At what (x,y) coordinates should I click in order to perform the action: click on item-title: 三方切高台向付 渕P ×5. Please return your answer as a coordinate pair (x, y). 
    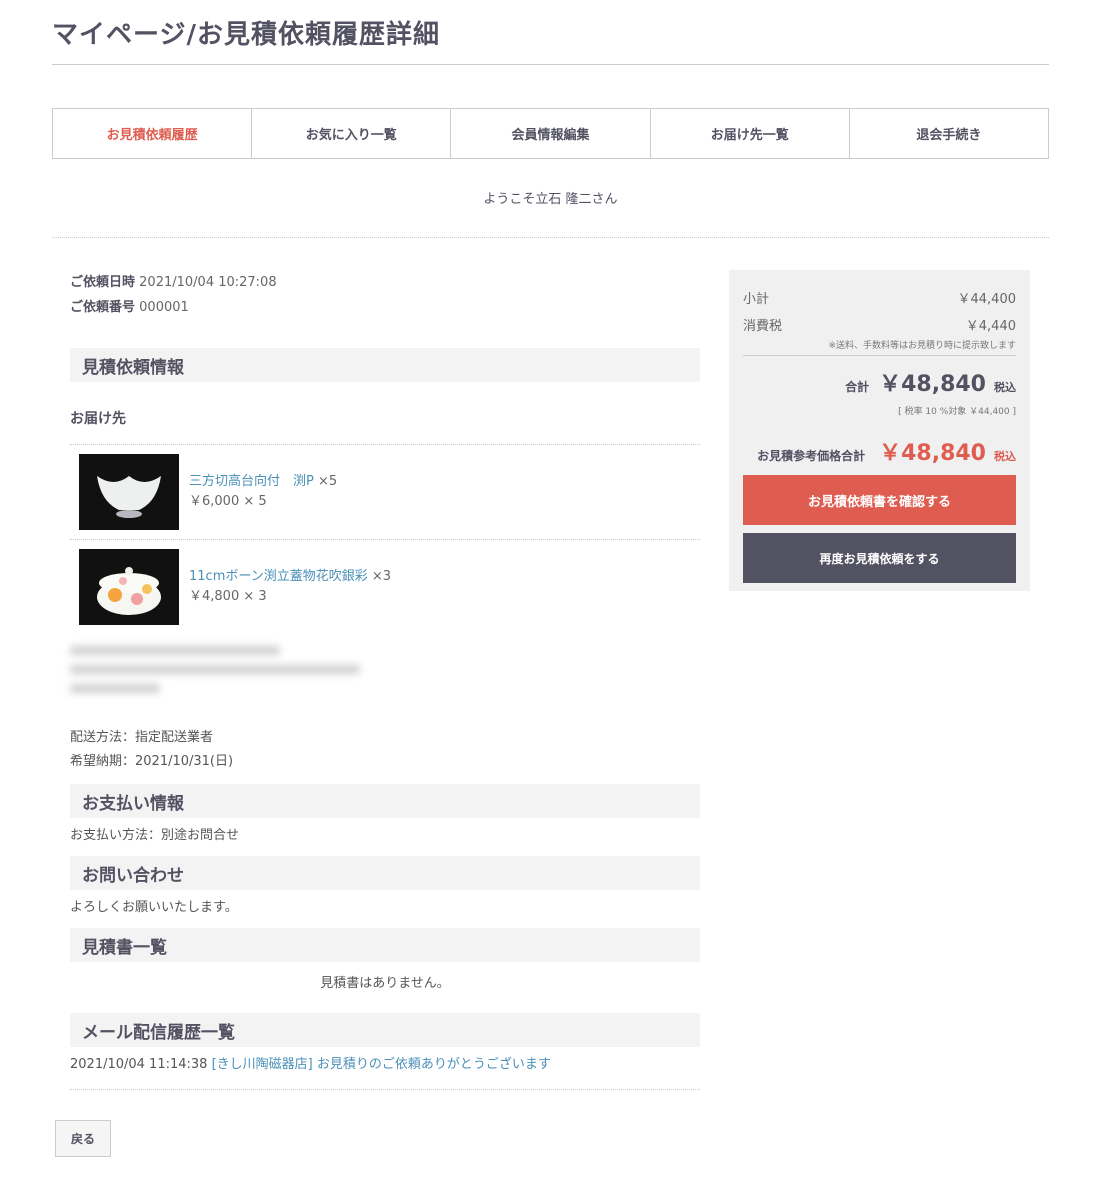
    Looking at the image, I should click on (263, 482).